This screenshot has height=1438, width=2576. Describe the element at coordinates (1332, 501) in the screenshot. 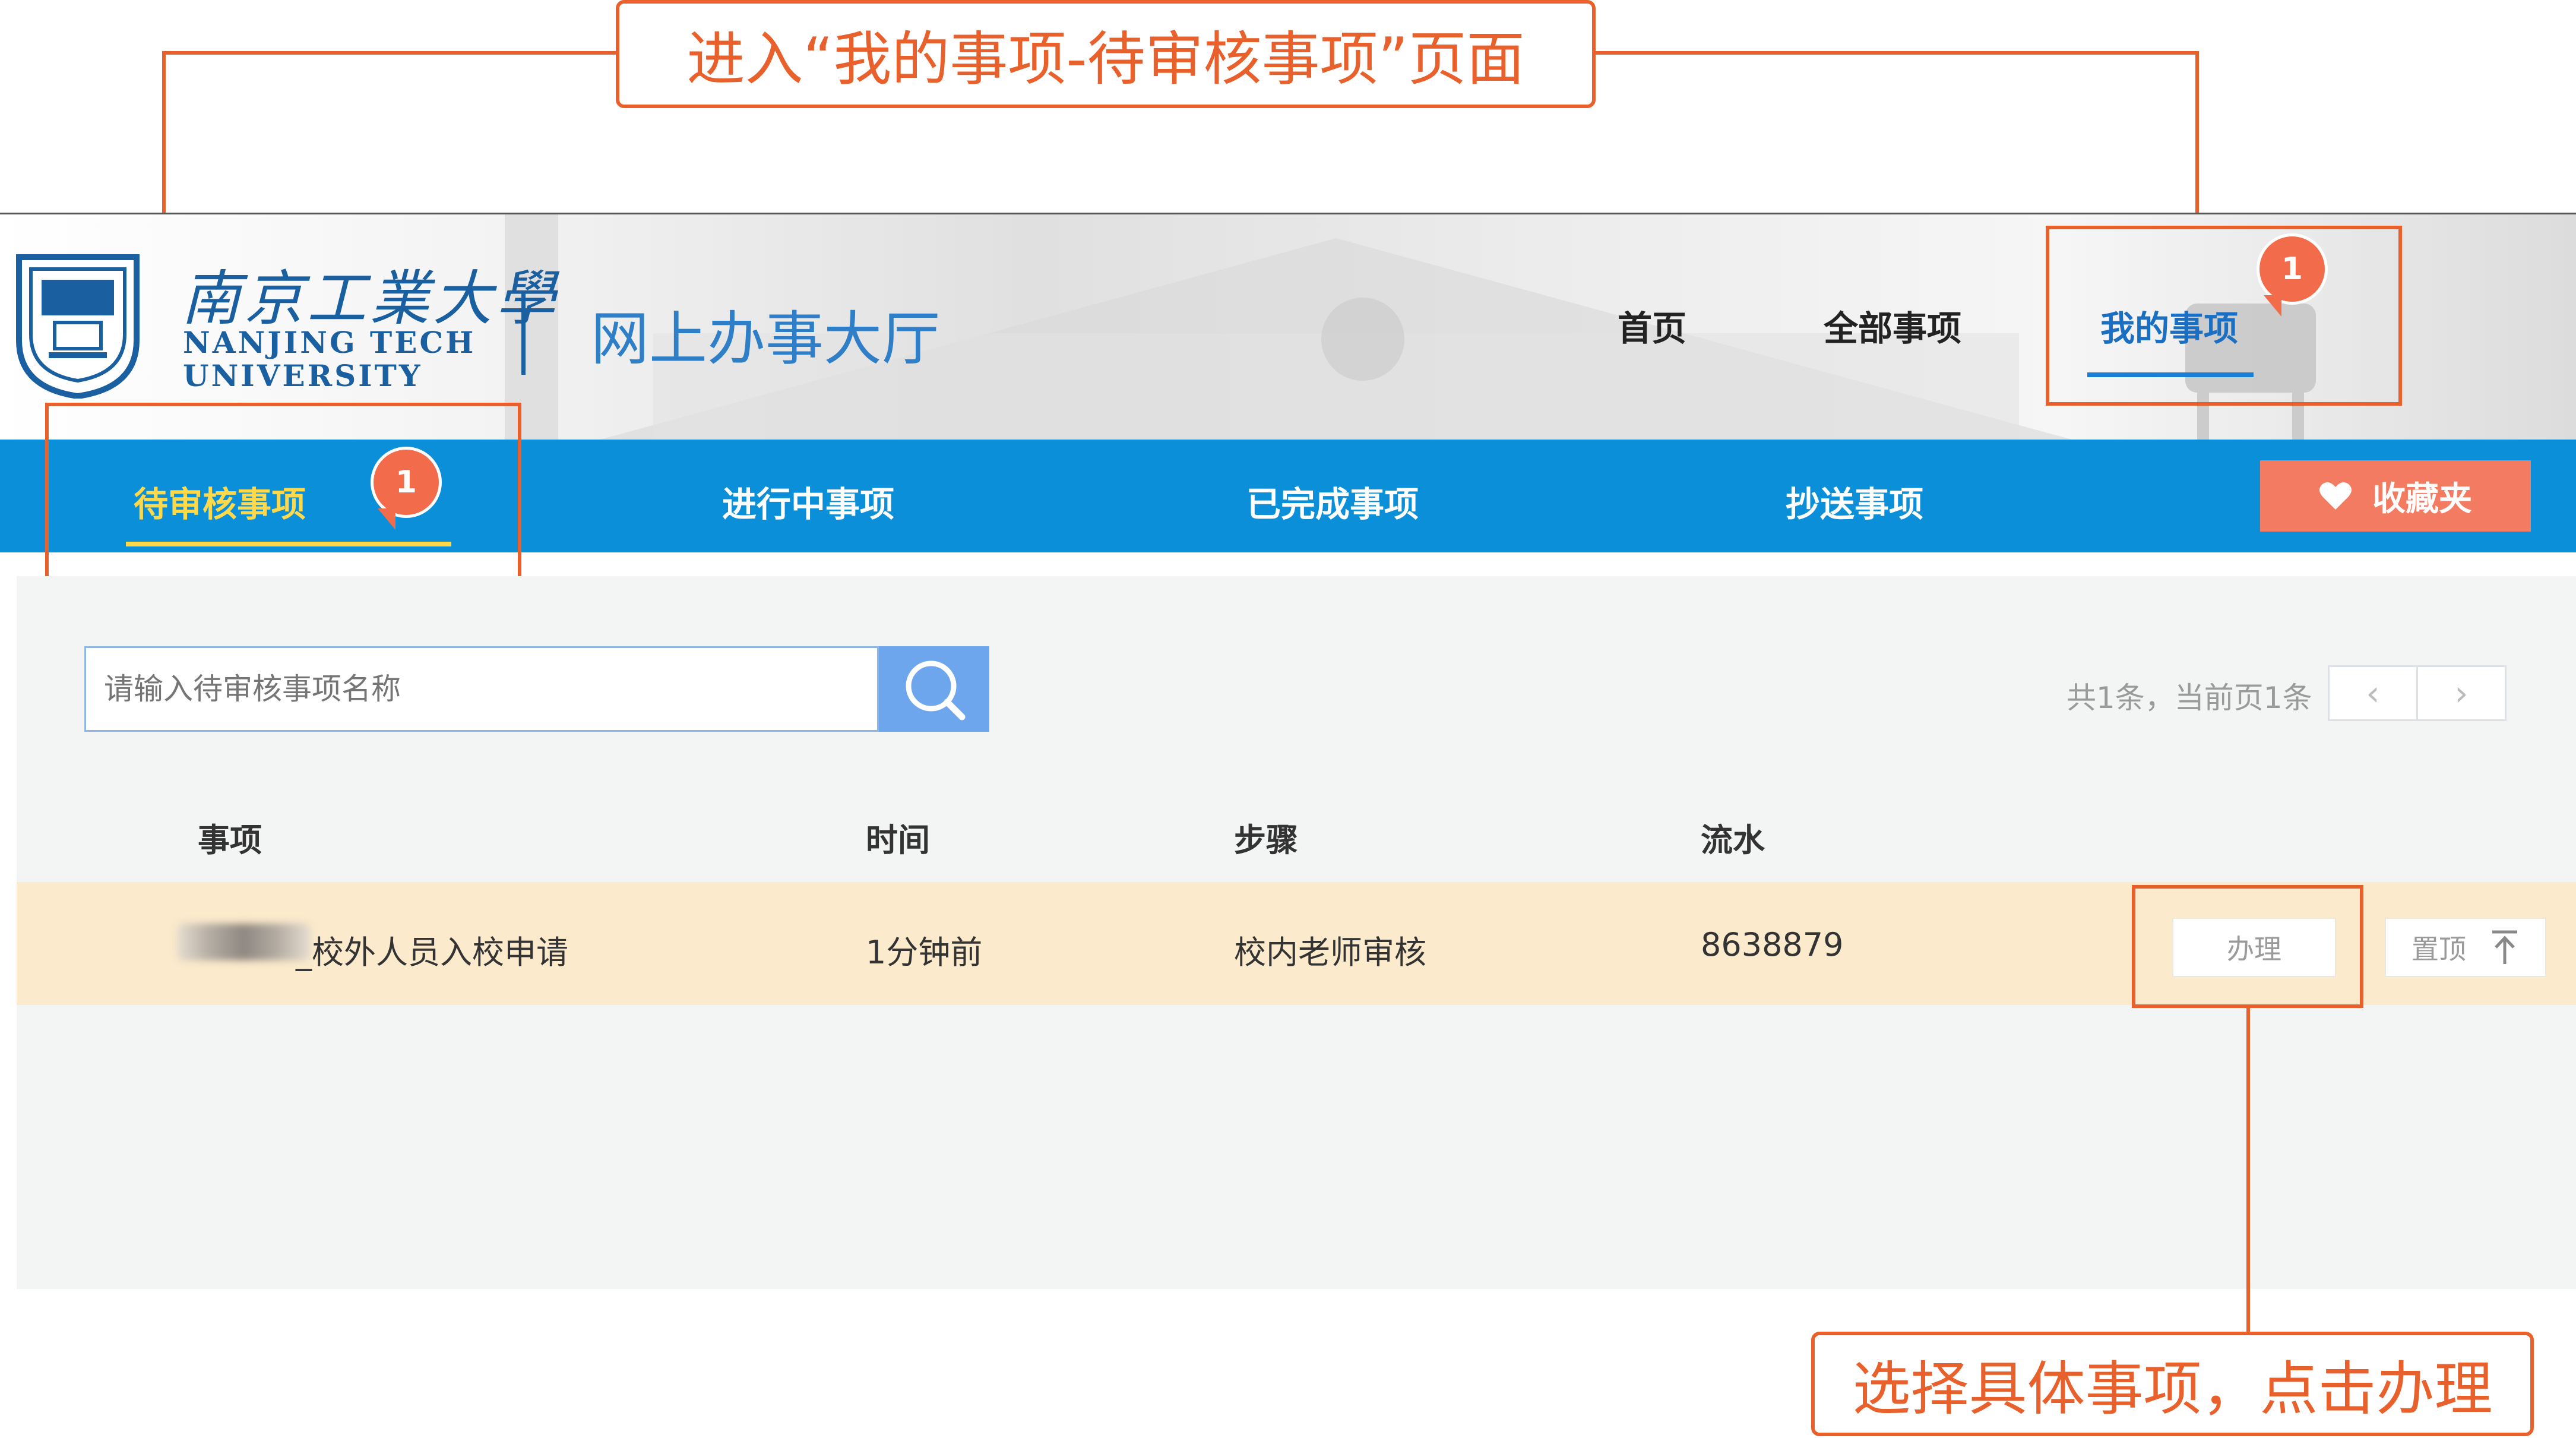

I see `tab-completed: 已完成事项` at that location.